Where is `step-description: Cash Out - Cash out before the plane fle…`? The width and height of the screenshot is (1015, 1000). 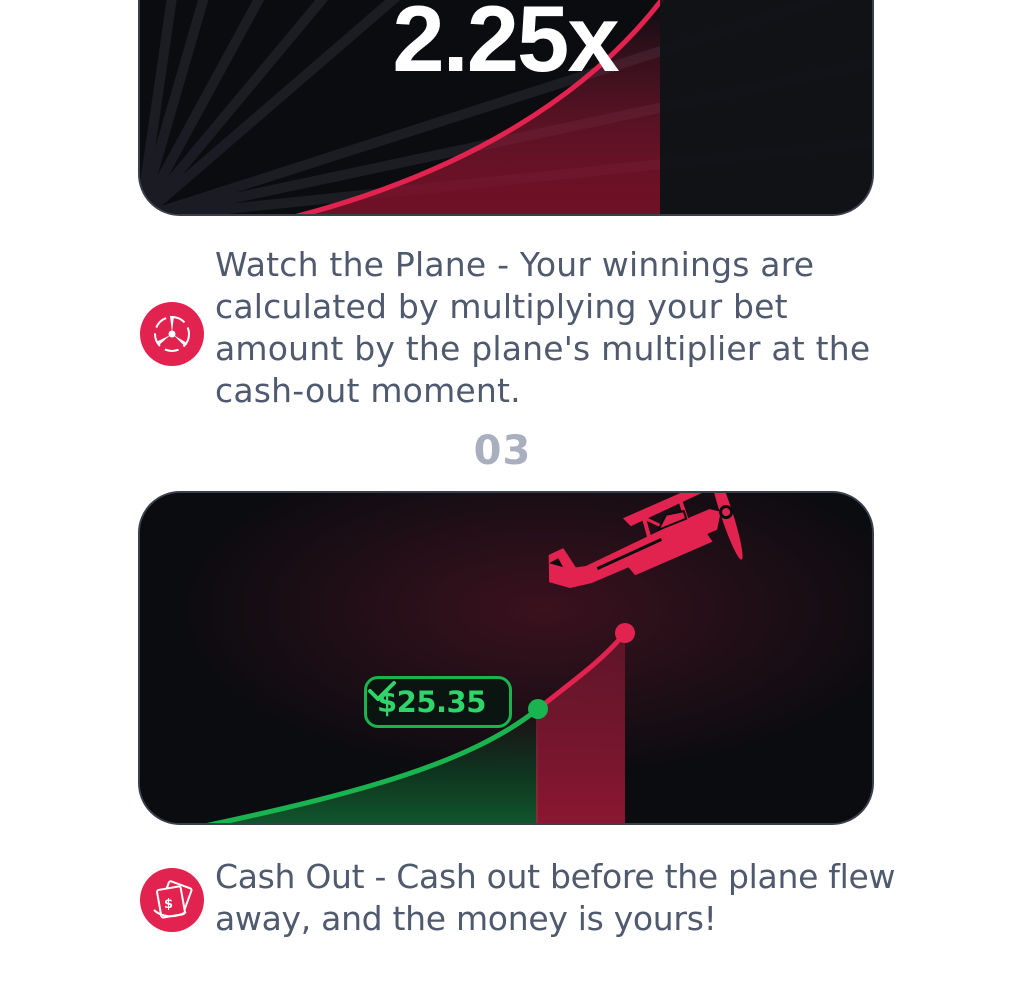
step-description: Cash Out - Cash out before the plane fle… is located at coordinates (555, 897).